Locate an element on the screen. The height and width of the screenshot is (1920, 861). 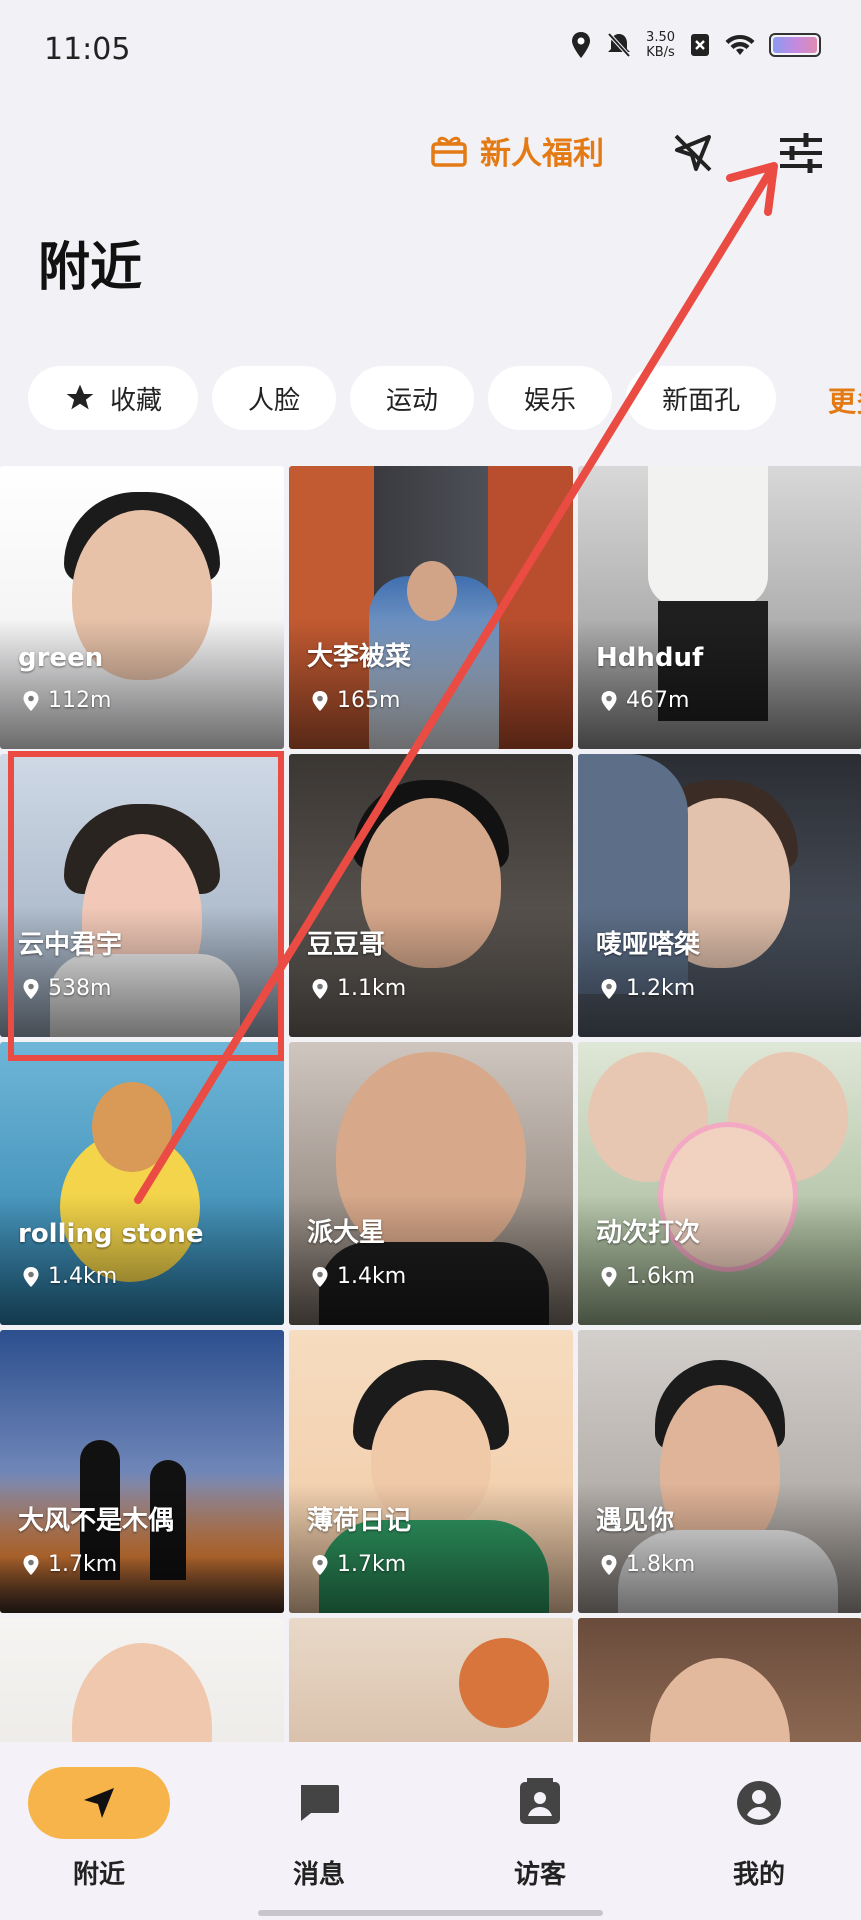
location-arrow-icon is located at coordinates (99, 1803).